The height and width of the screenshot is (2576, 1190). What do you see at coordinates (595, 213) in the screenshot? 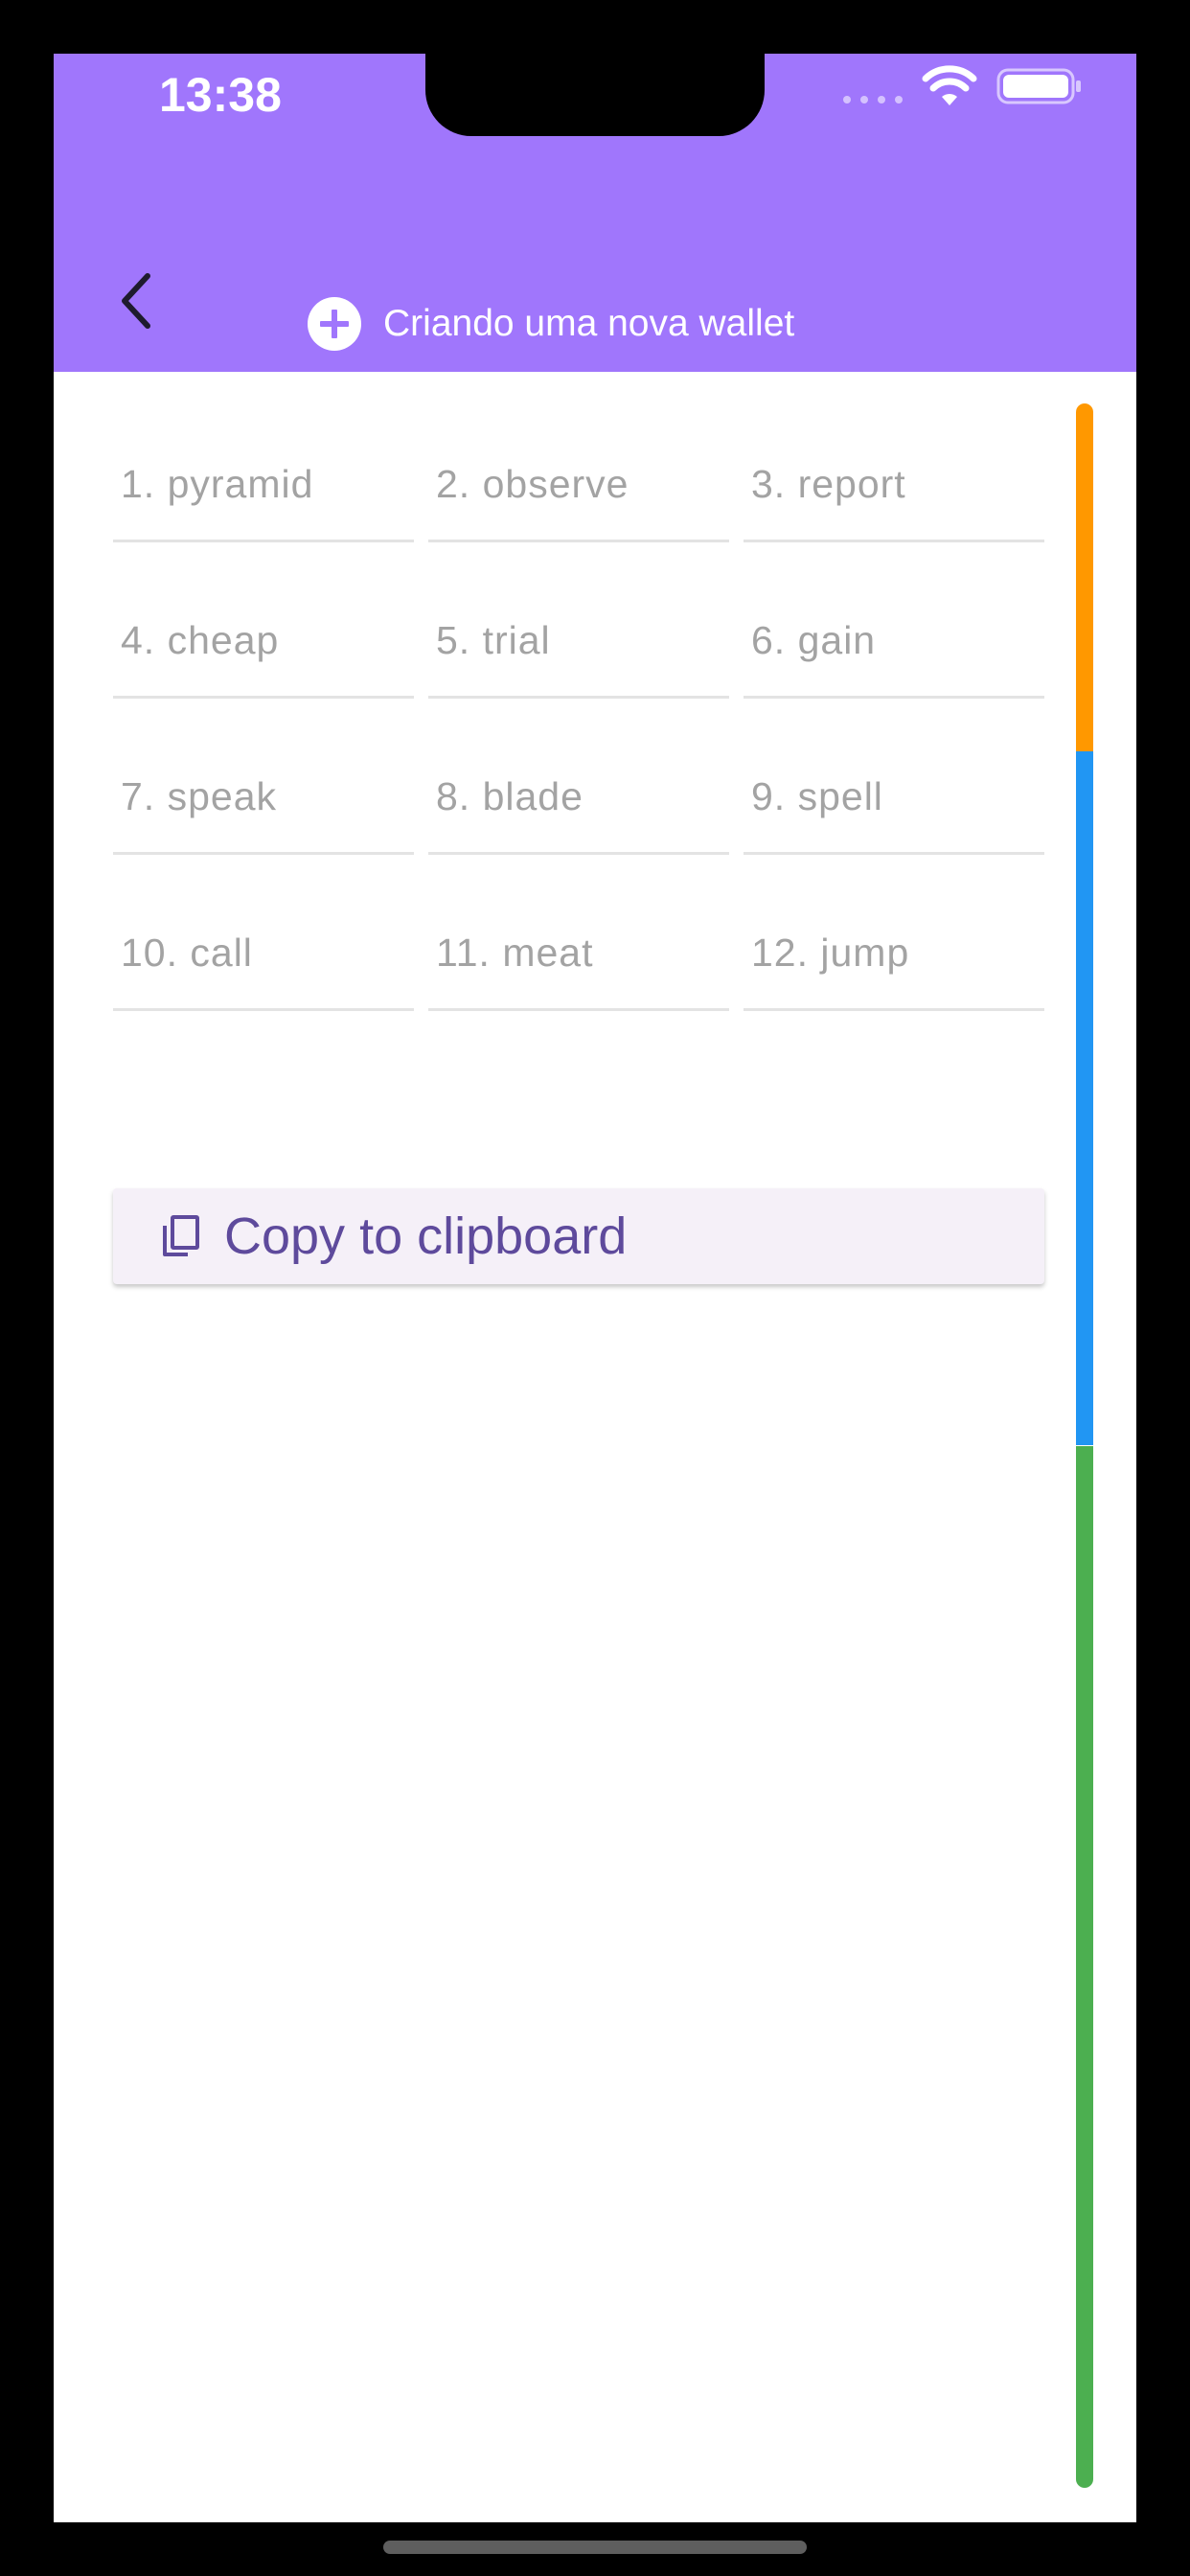
I see `app-bar: 13:38 Criando uma nova wallet` at bounding box center [595, 213].